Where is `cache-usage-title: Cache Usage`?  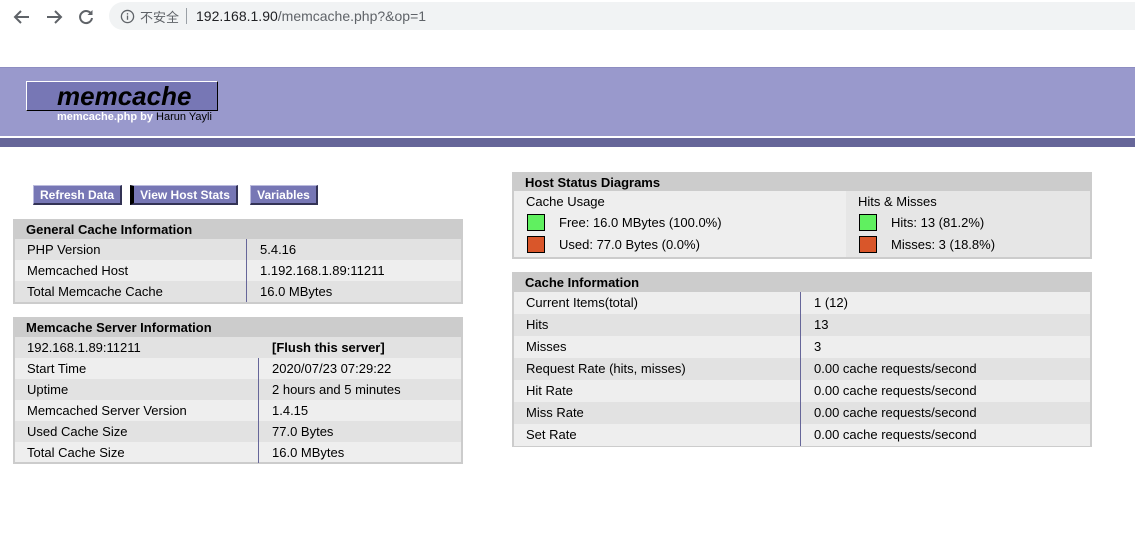
cache-usage-title: Cache Usage is located at coordinates (565, 201).